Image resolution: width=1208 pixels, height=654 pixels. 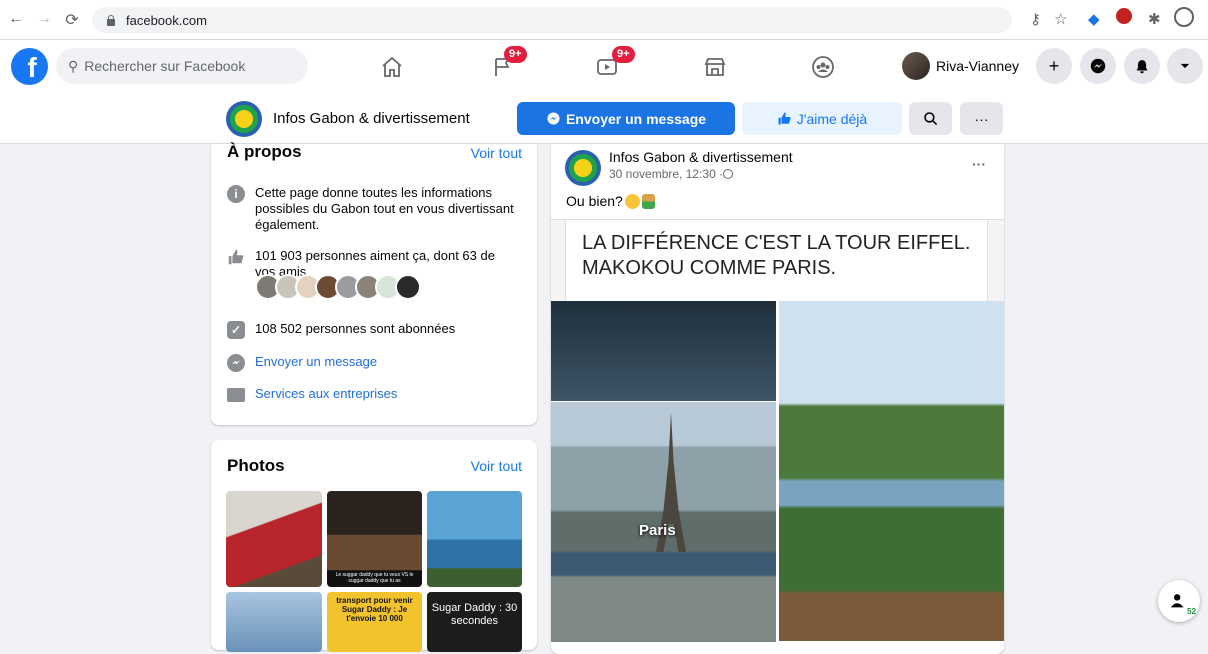 What do you see at coordinates (338, 287) in the screenshot?
I see `friends-avatars` at bounding box center [338, 287].